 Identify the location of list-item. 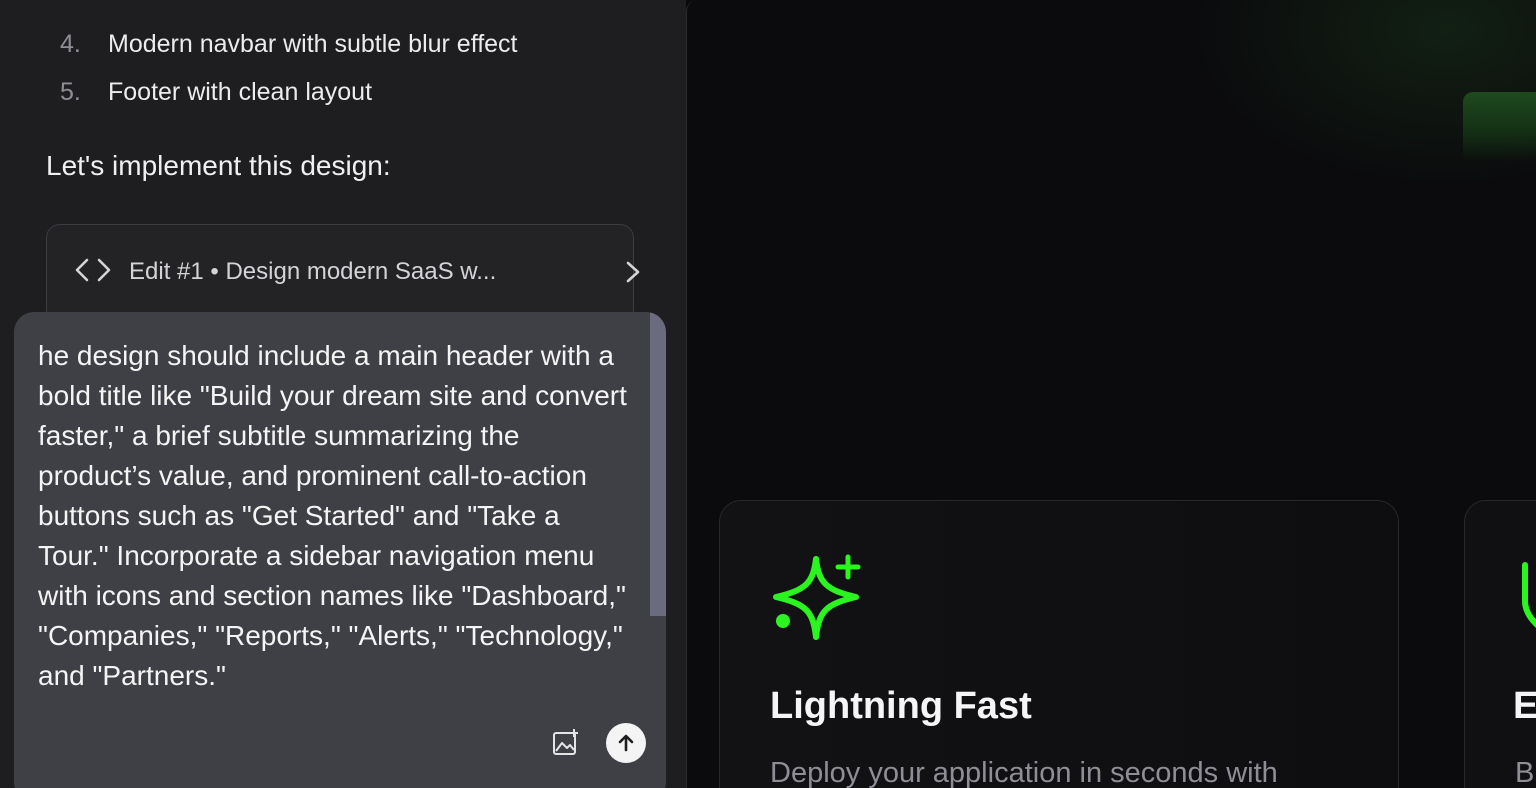
(289, 10).